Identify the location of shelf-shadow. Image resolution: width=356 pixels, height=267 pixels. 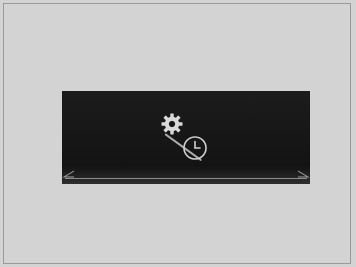
(186, 175).